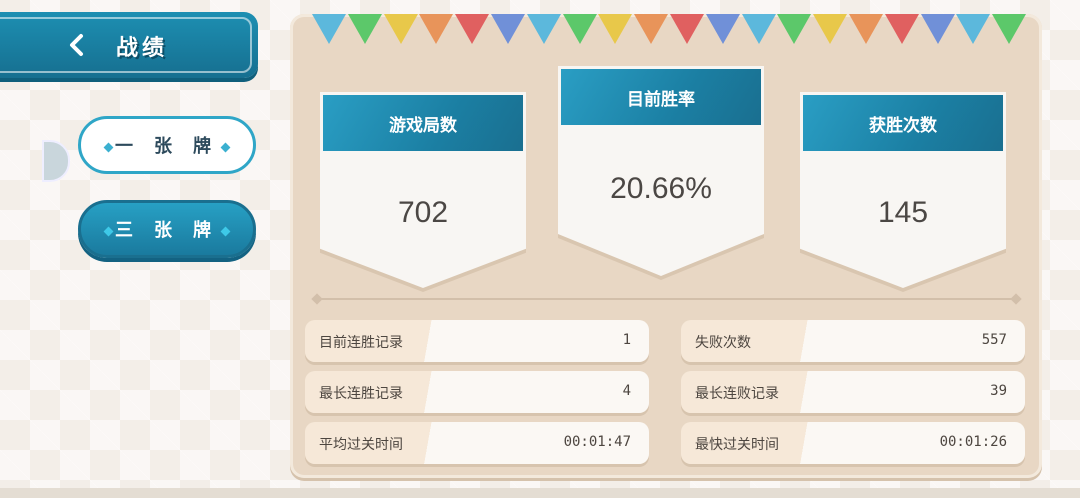  Describe the element at coordinates (626, 391) in the screenshot. I see `record-value: 4` at that location.